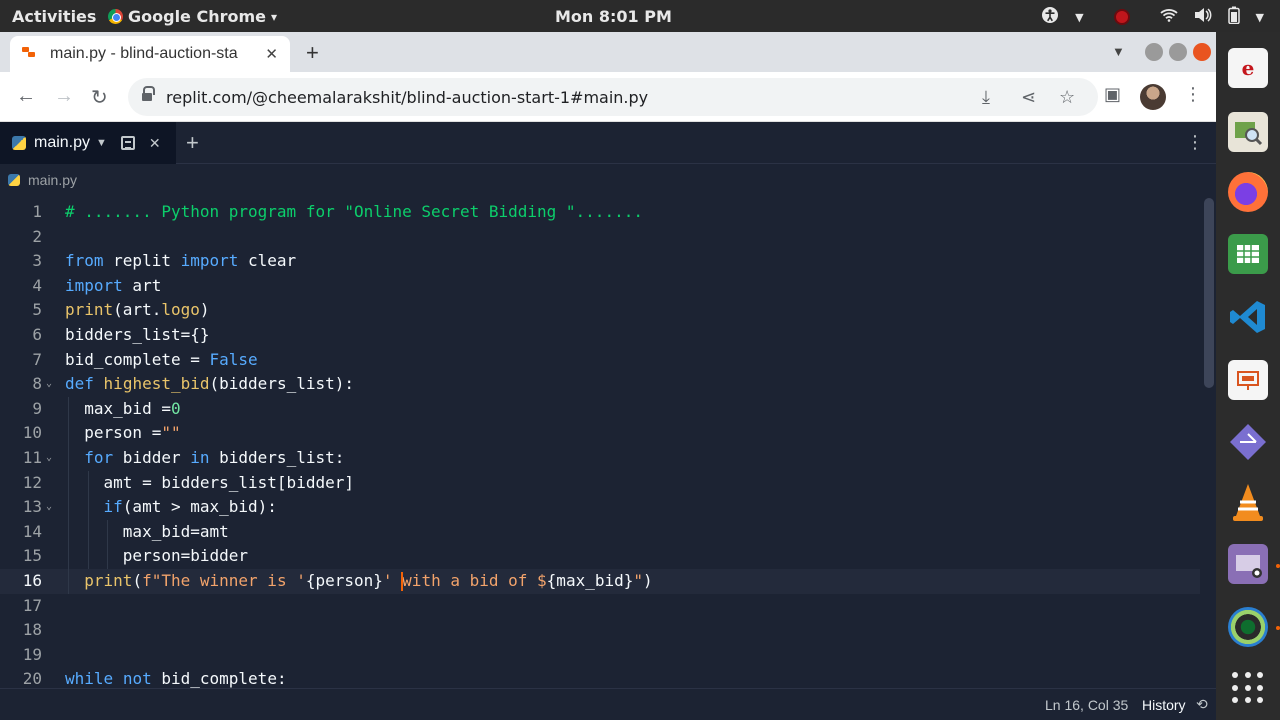 This screenshot has width=1280, height=720. What do you see at coordinates (600, 507) in the screenshot?
I see `code-line: 13 ⌄ if(amt > max_bid):` at bounding box center [600, 507].